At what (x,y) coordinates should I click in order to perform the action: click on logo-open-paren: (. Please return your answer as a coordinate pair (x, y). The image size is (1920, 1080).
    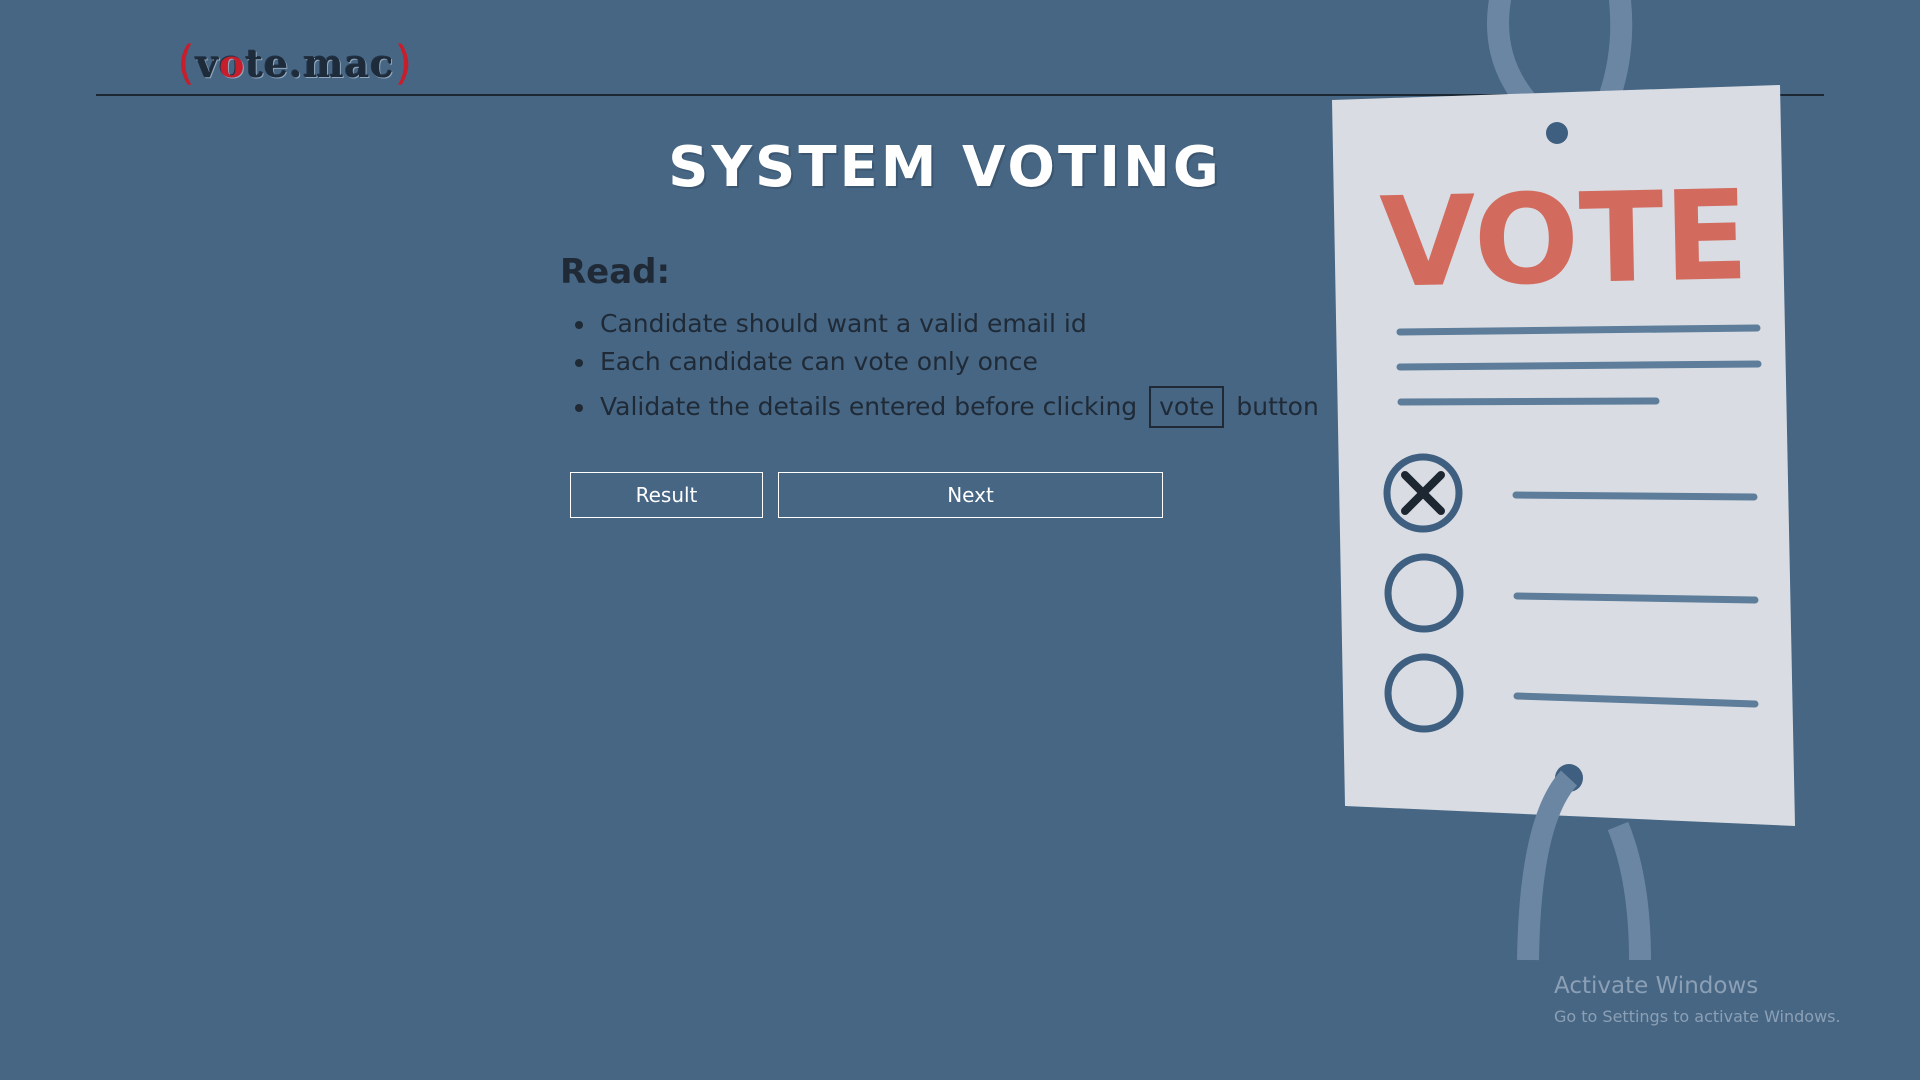
    Looking at the image, I should click on (186, 63).